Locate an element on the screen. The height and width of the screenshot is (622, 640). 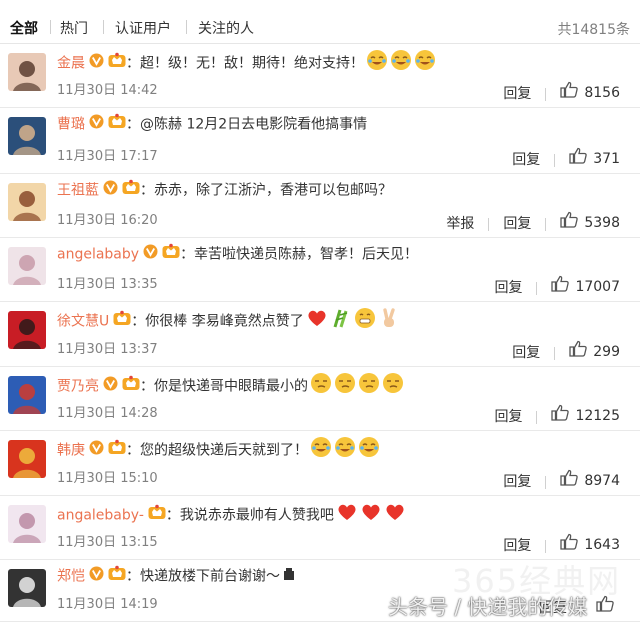
like-button: 8156 is located at coordinates (590, 92).